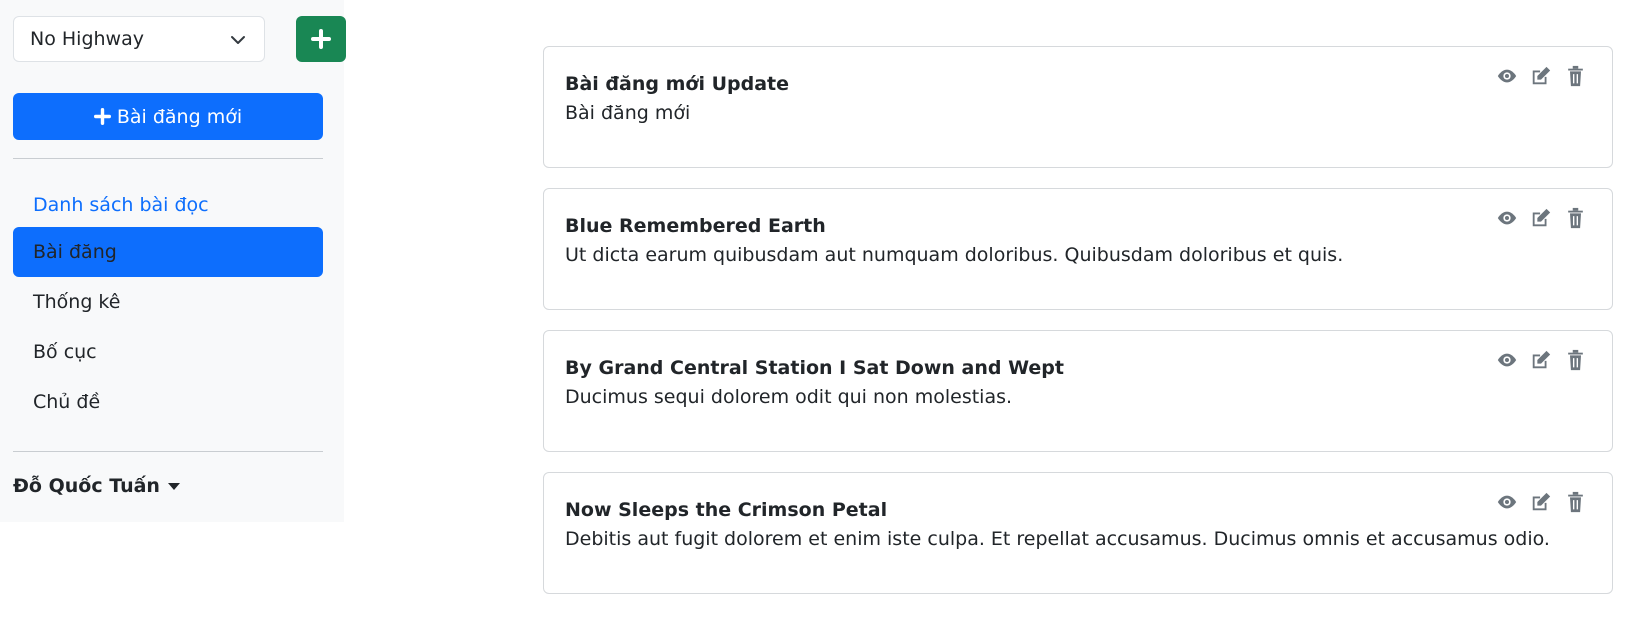  What do you see at coordinates (238, 40) in the screenshot?
I see `chevron-down-icon` at bounding box center [238, 40].